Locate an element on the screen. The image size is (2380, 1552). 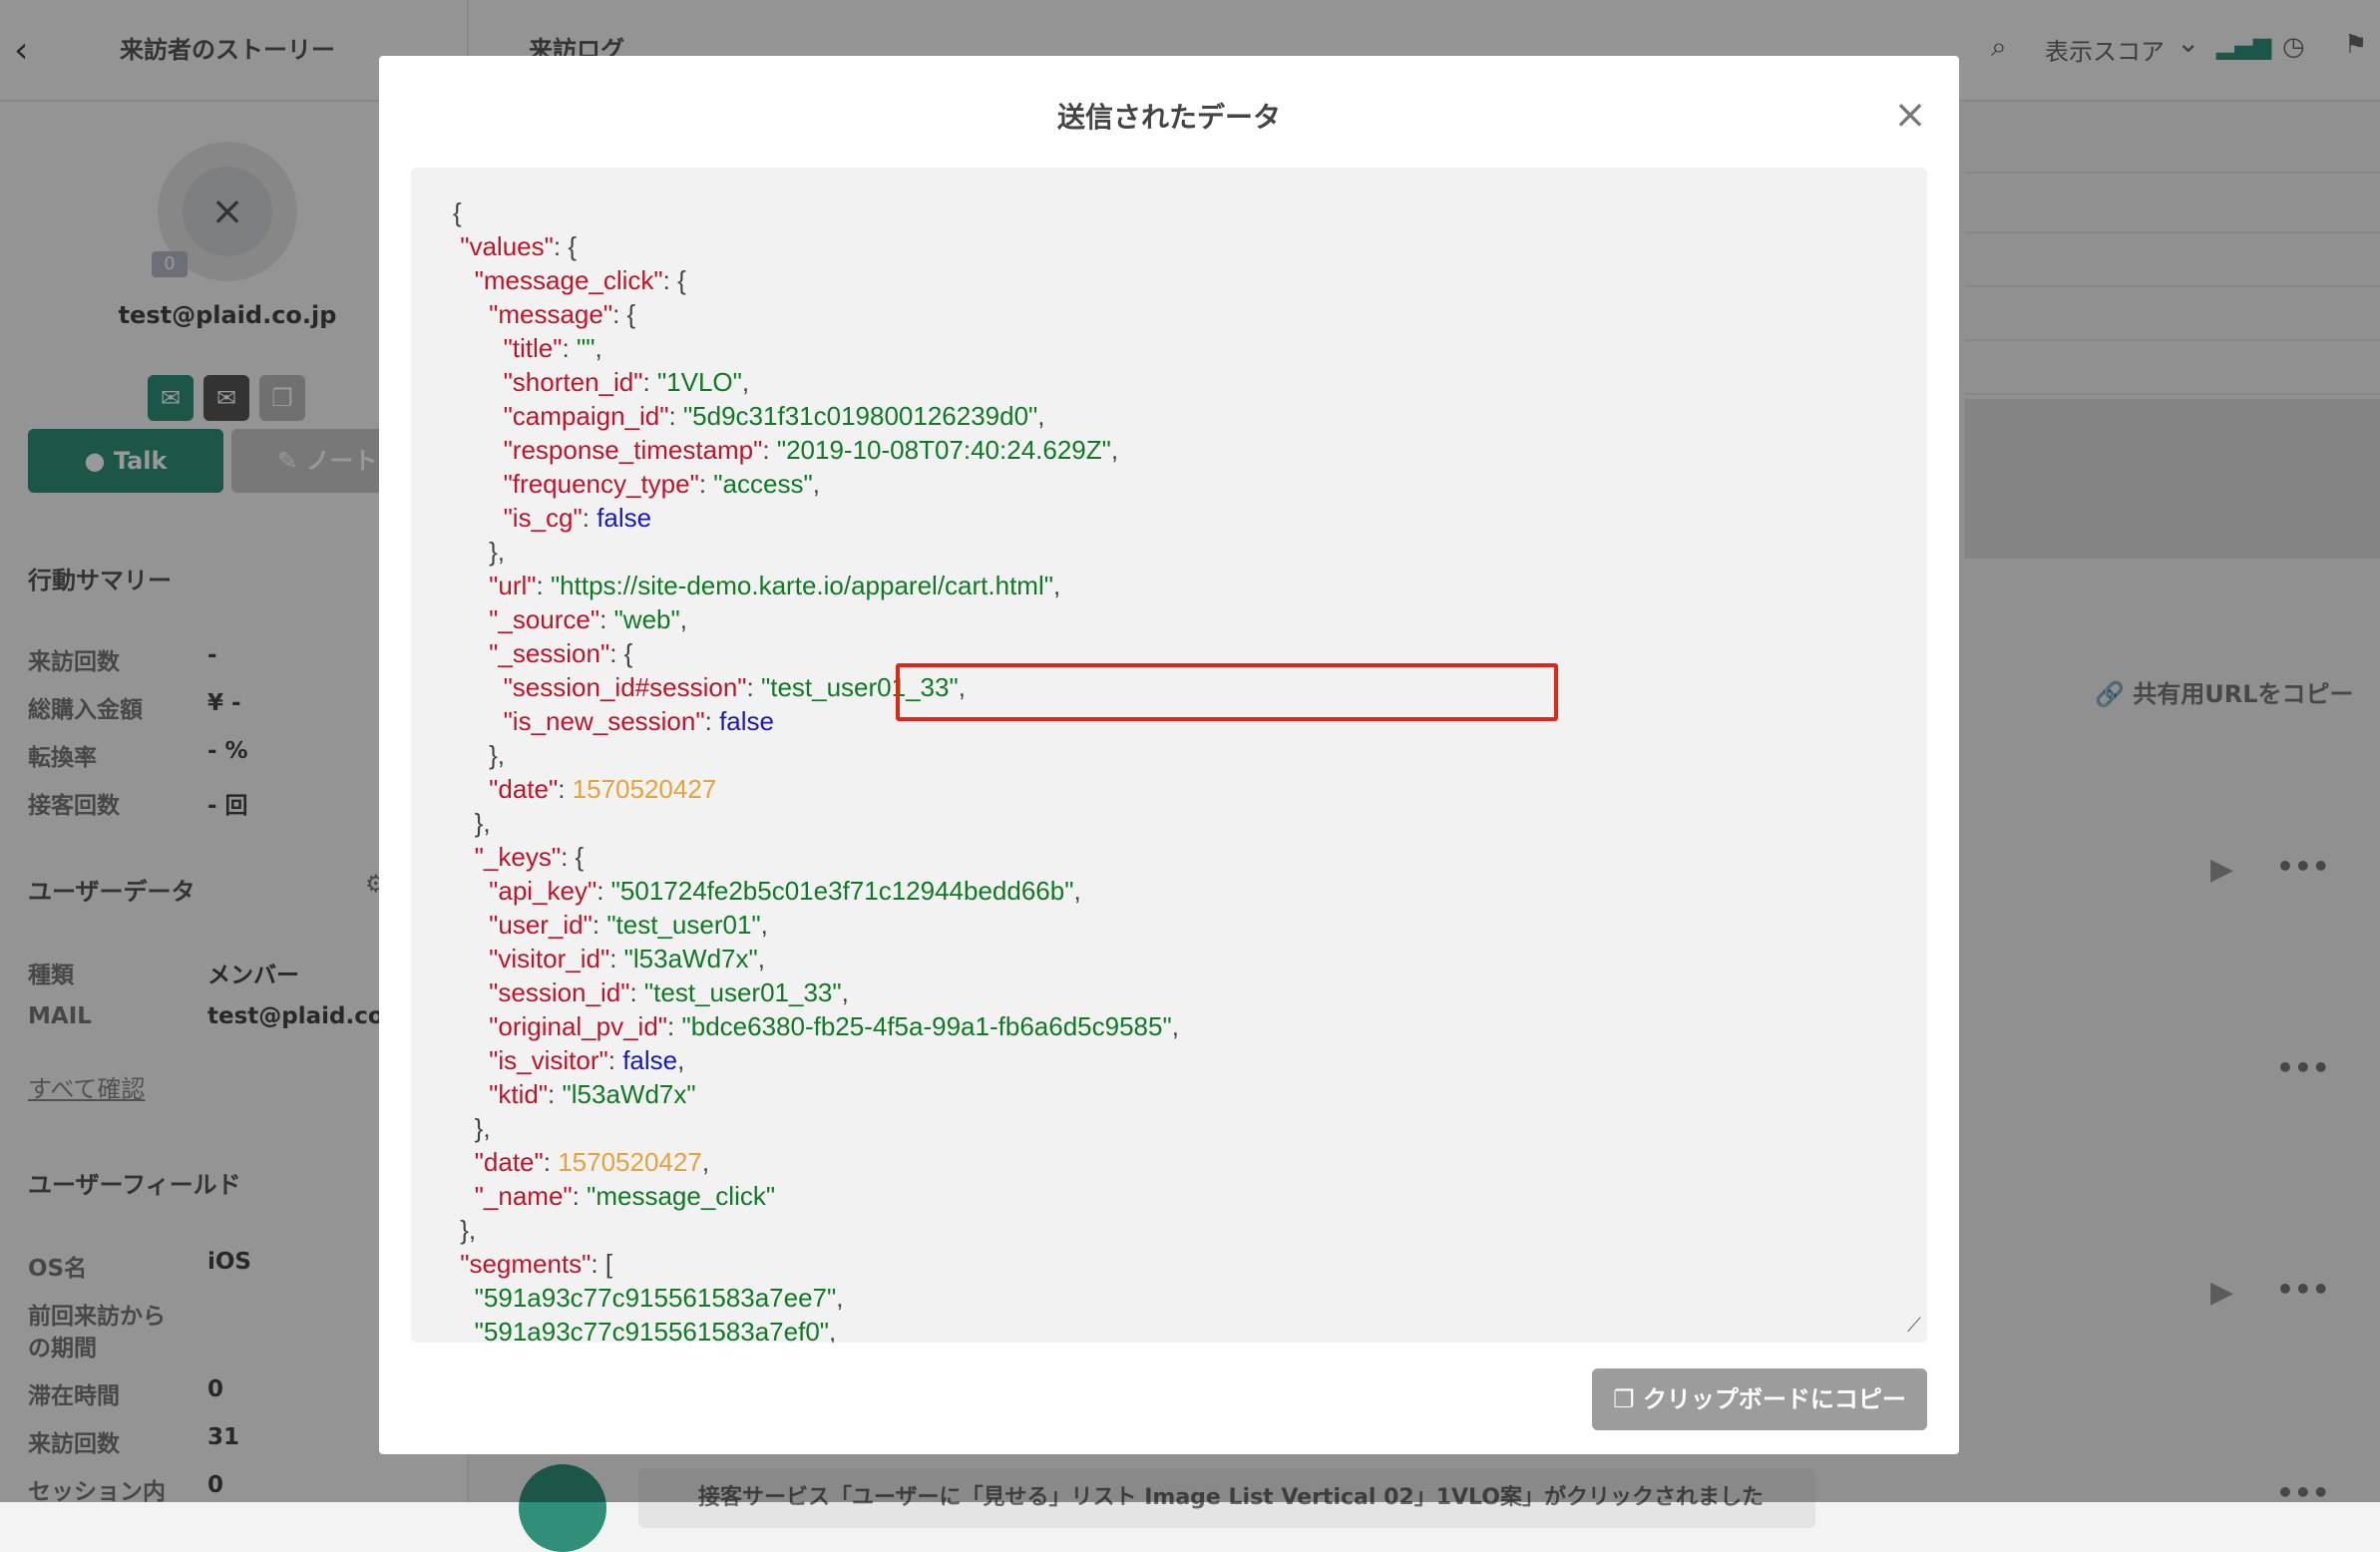
json-line: "_source": "web", is located at coordinates (588, 619).